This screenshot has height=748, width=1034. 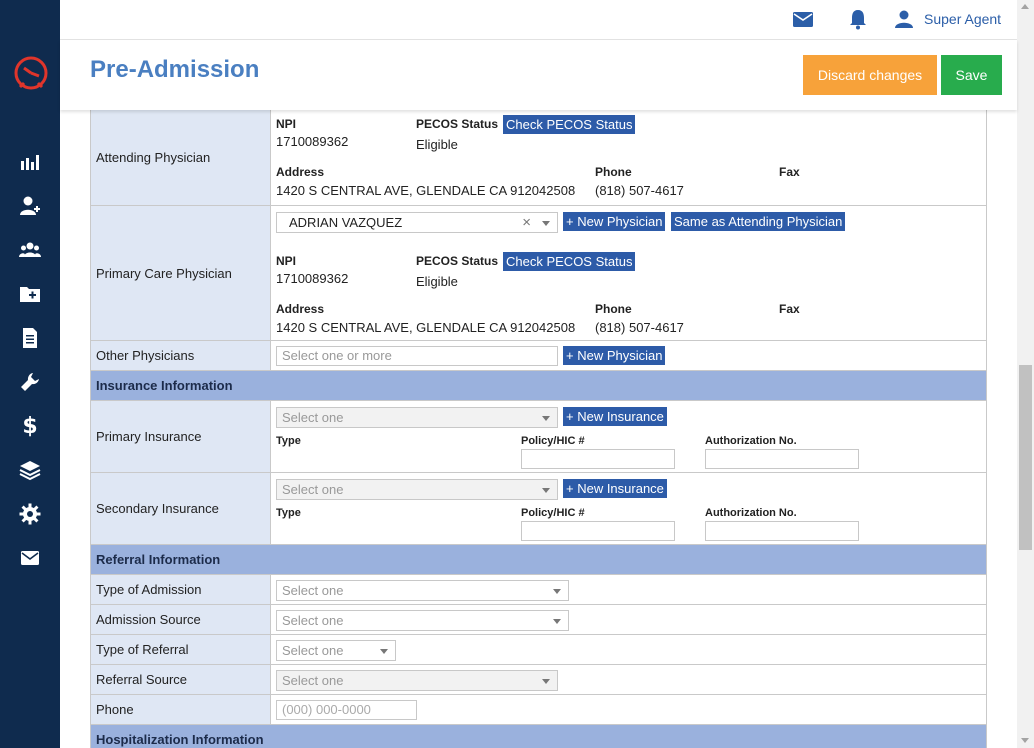 I want to click on referral-section-title: Referral Information, so click(x=538, y=559).